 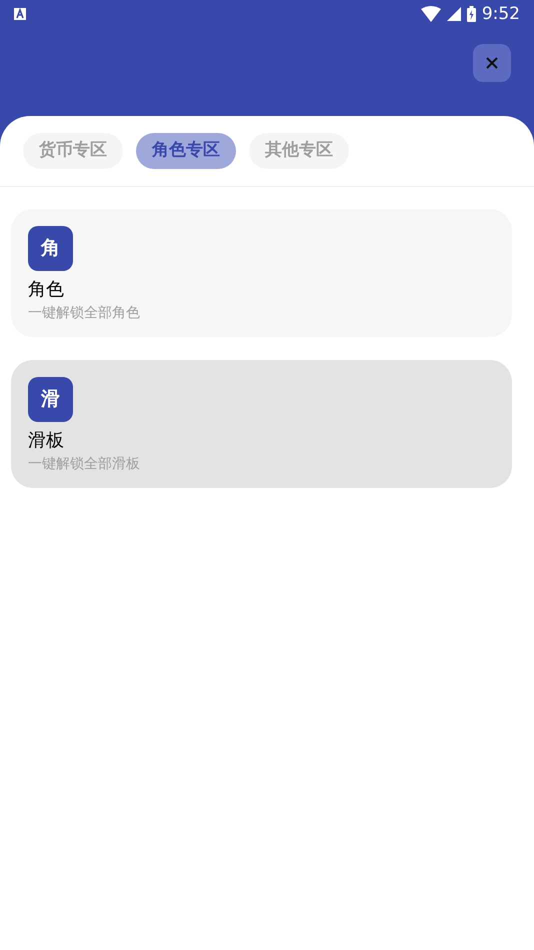 What do you see at coordinates (46, 441) in the screenshot?
I see `card-title: 滑板` at bounding box center [46, 441].